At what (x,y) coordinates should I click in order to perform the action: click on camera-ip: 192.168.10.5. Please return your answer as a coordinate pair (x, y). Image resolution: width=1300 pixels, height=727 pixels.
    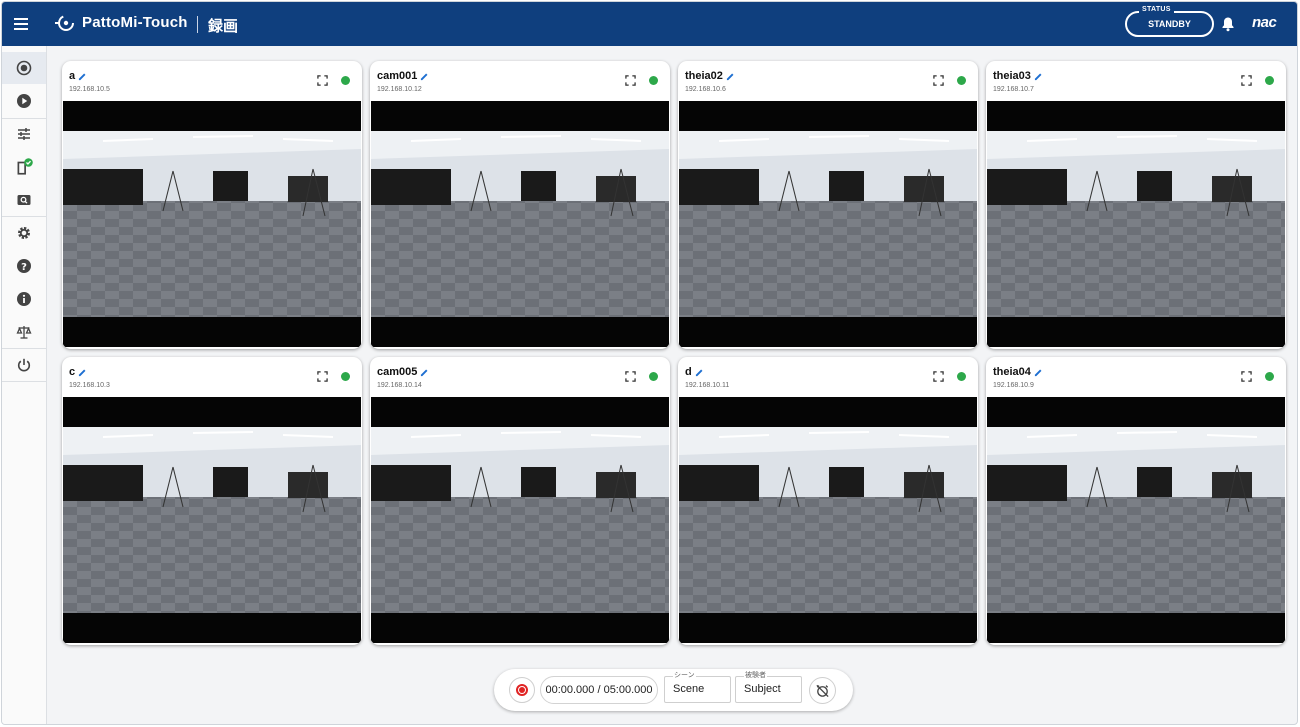
    Looking at the image, I should click on (89, 89).